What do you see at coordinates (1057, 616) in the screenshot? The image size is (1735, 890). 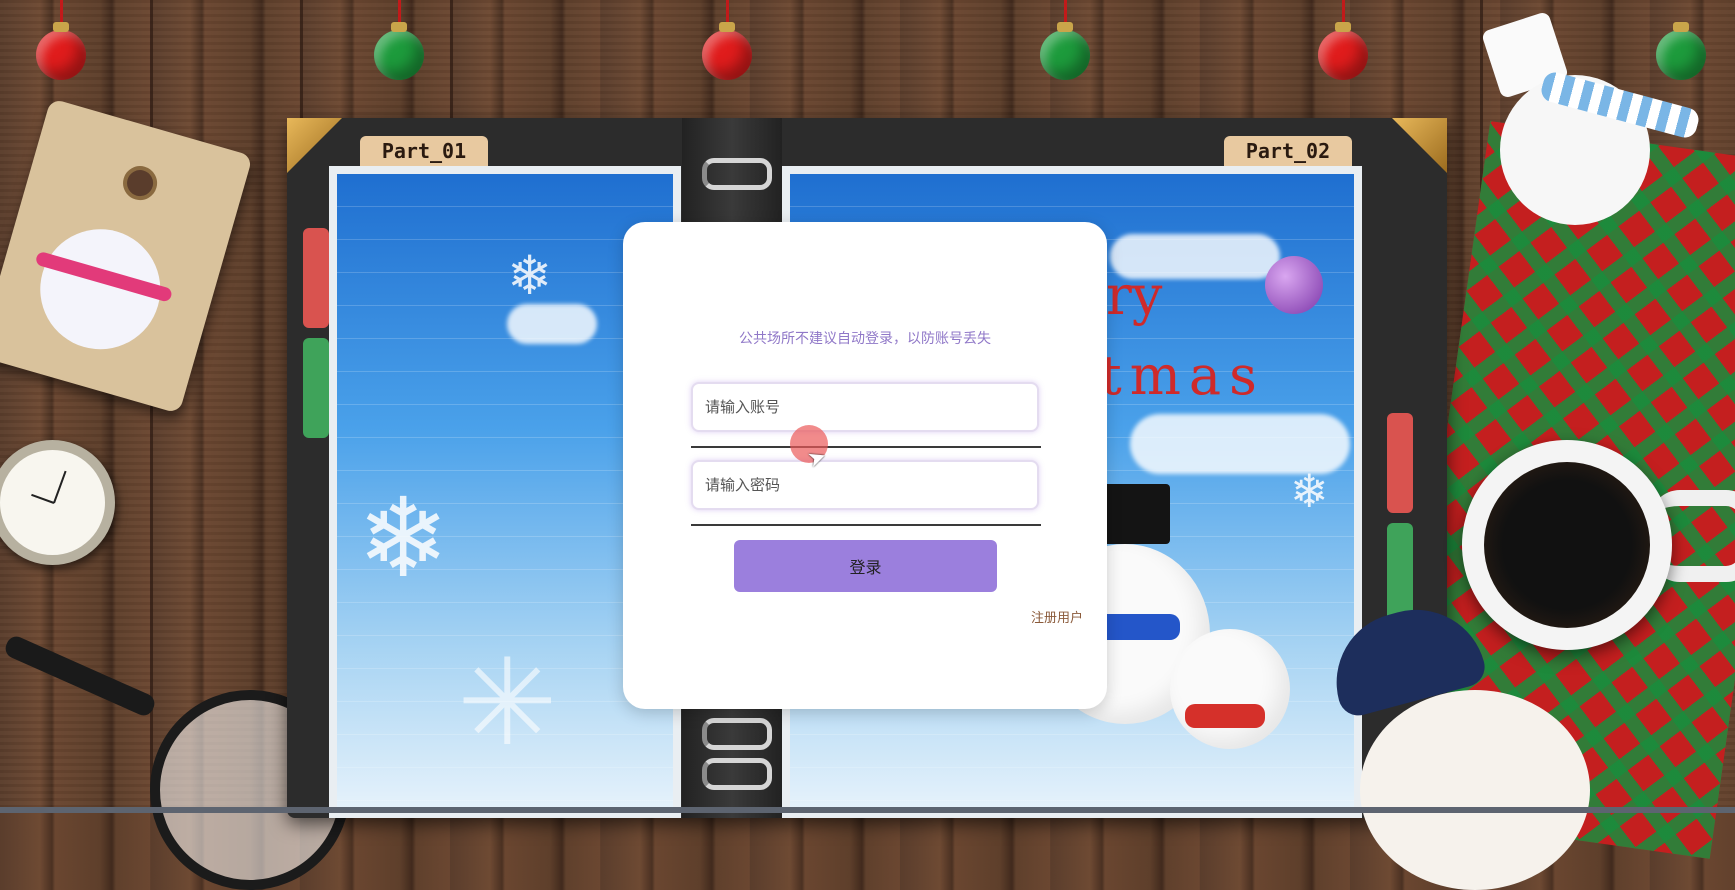 I see `register-user-link: 注册用户` at bounding box center [1057, 616].